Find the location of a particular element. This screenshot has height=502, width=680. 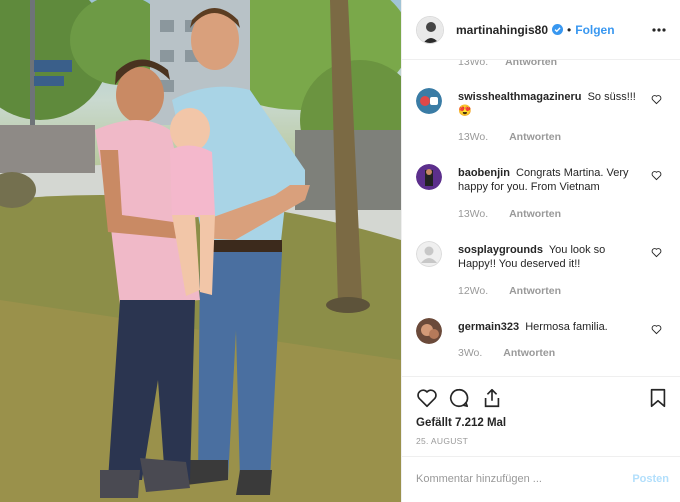

author-username: martinahingis80 is located at coordinates (502, 30).